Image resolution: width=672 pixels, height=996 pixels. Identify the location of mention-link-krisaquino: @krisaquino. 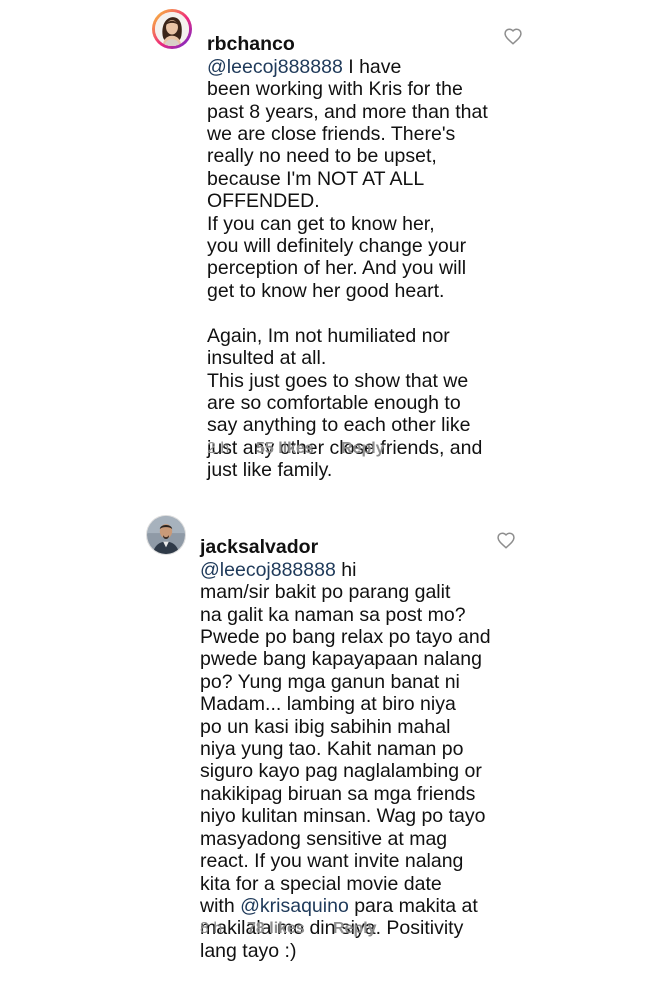
(294, 906).